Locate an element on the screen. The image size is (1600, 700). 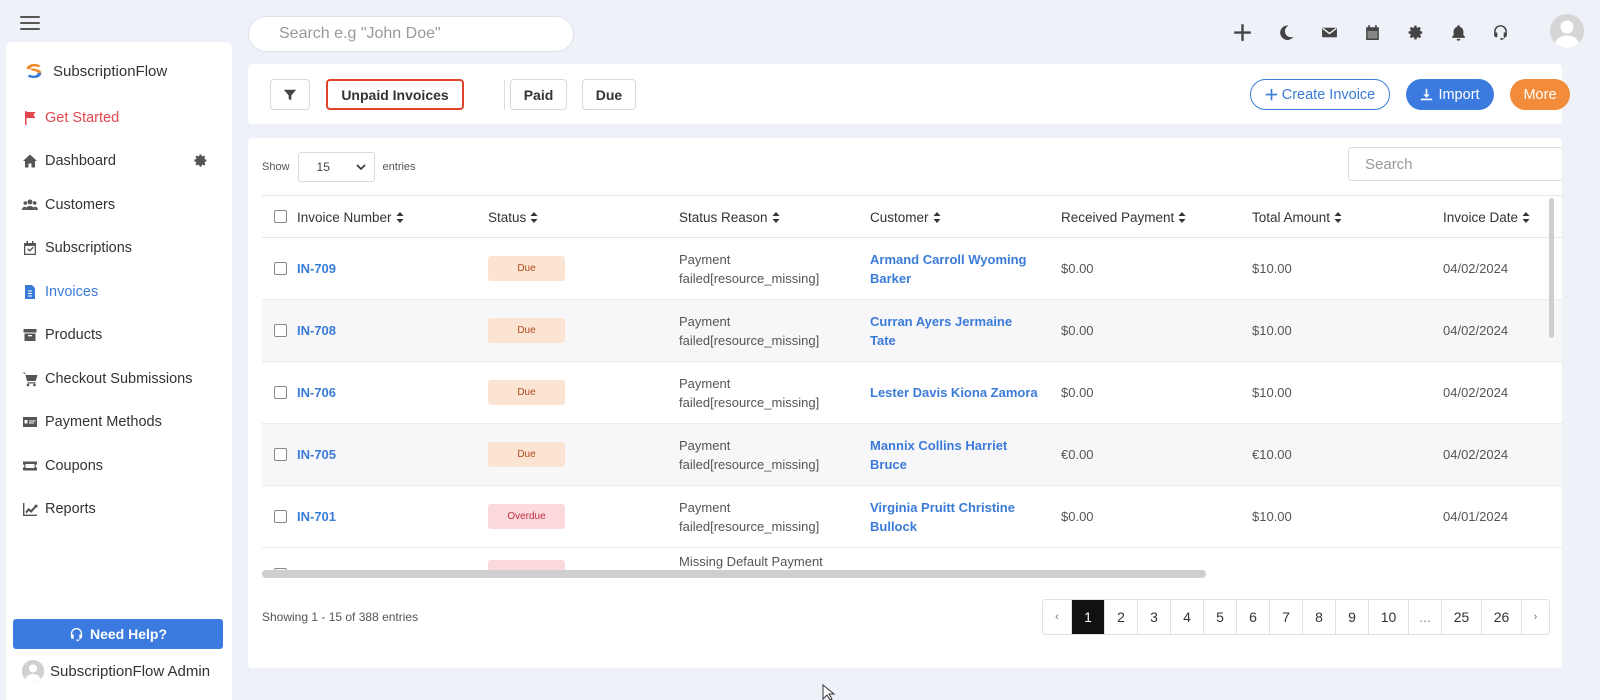
sidebar-item-customers: Customers is located at coordinates (119, 205).